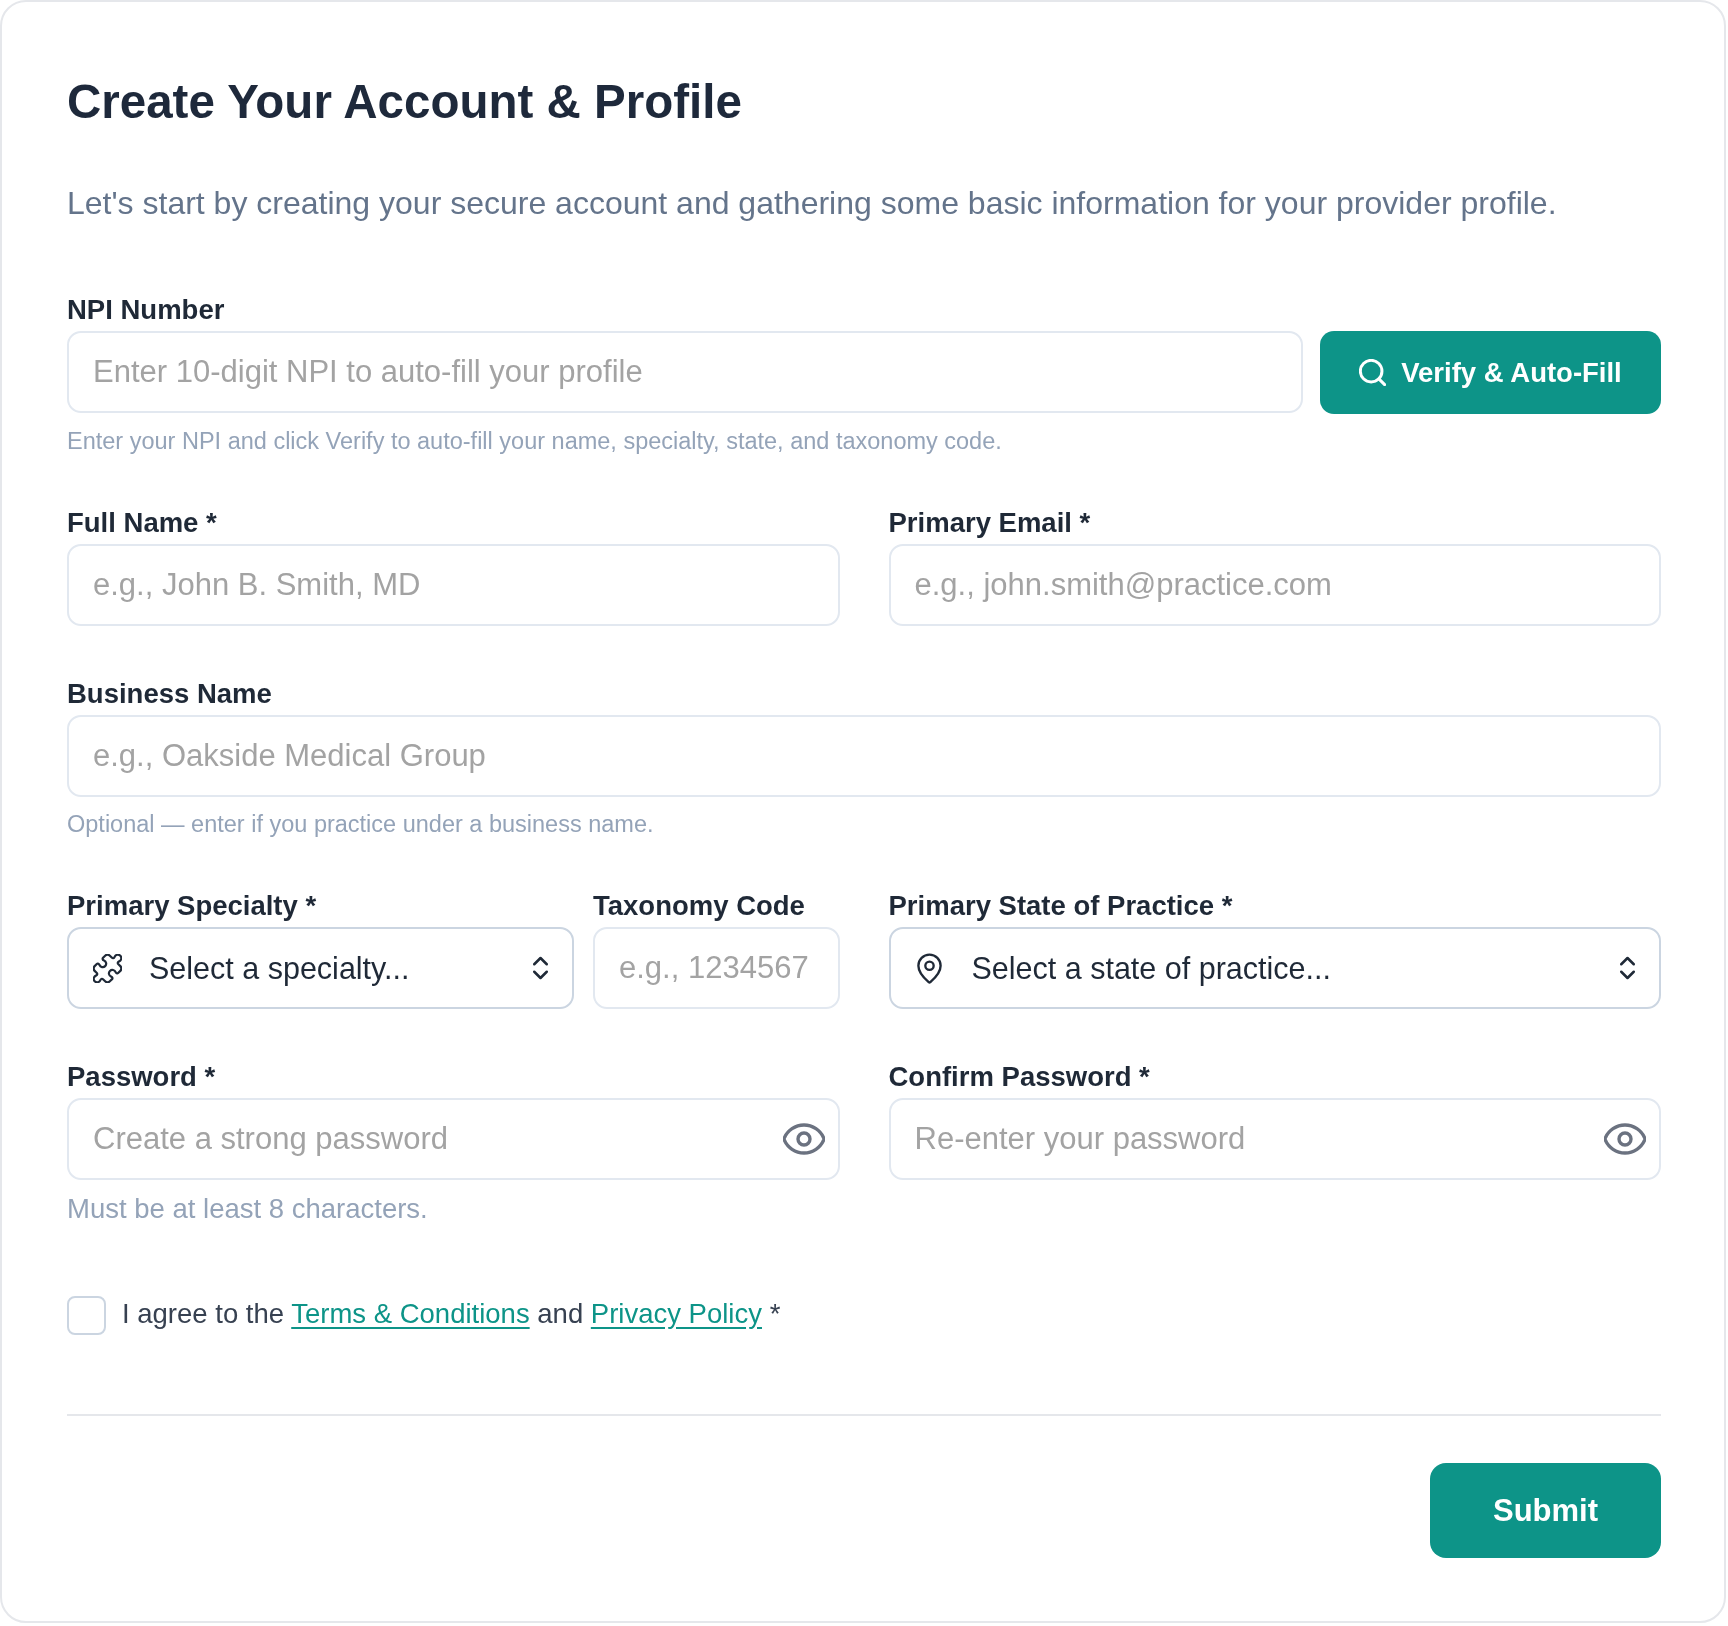 Image resolution: width=1728 pixels, height=1626 pixels. What do you see at coordinates (453, 1139) in the screenshot?
I see `password-input: Create a strong password` at bounding box center [453, 1139].